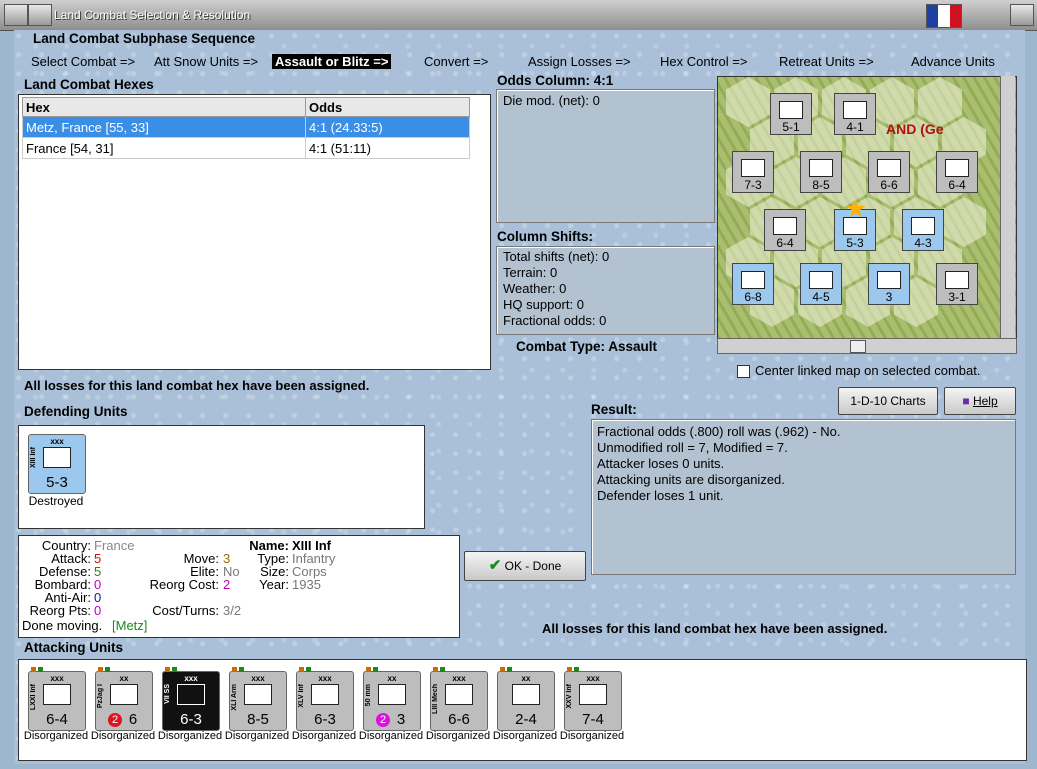 This screenshot has height=769, width=1037. Describe the element at coordinates (306, 584) in the screenshot. I see `year-value: 1935` at that location.